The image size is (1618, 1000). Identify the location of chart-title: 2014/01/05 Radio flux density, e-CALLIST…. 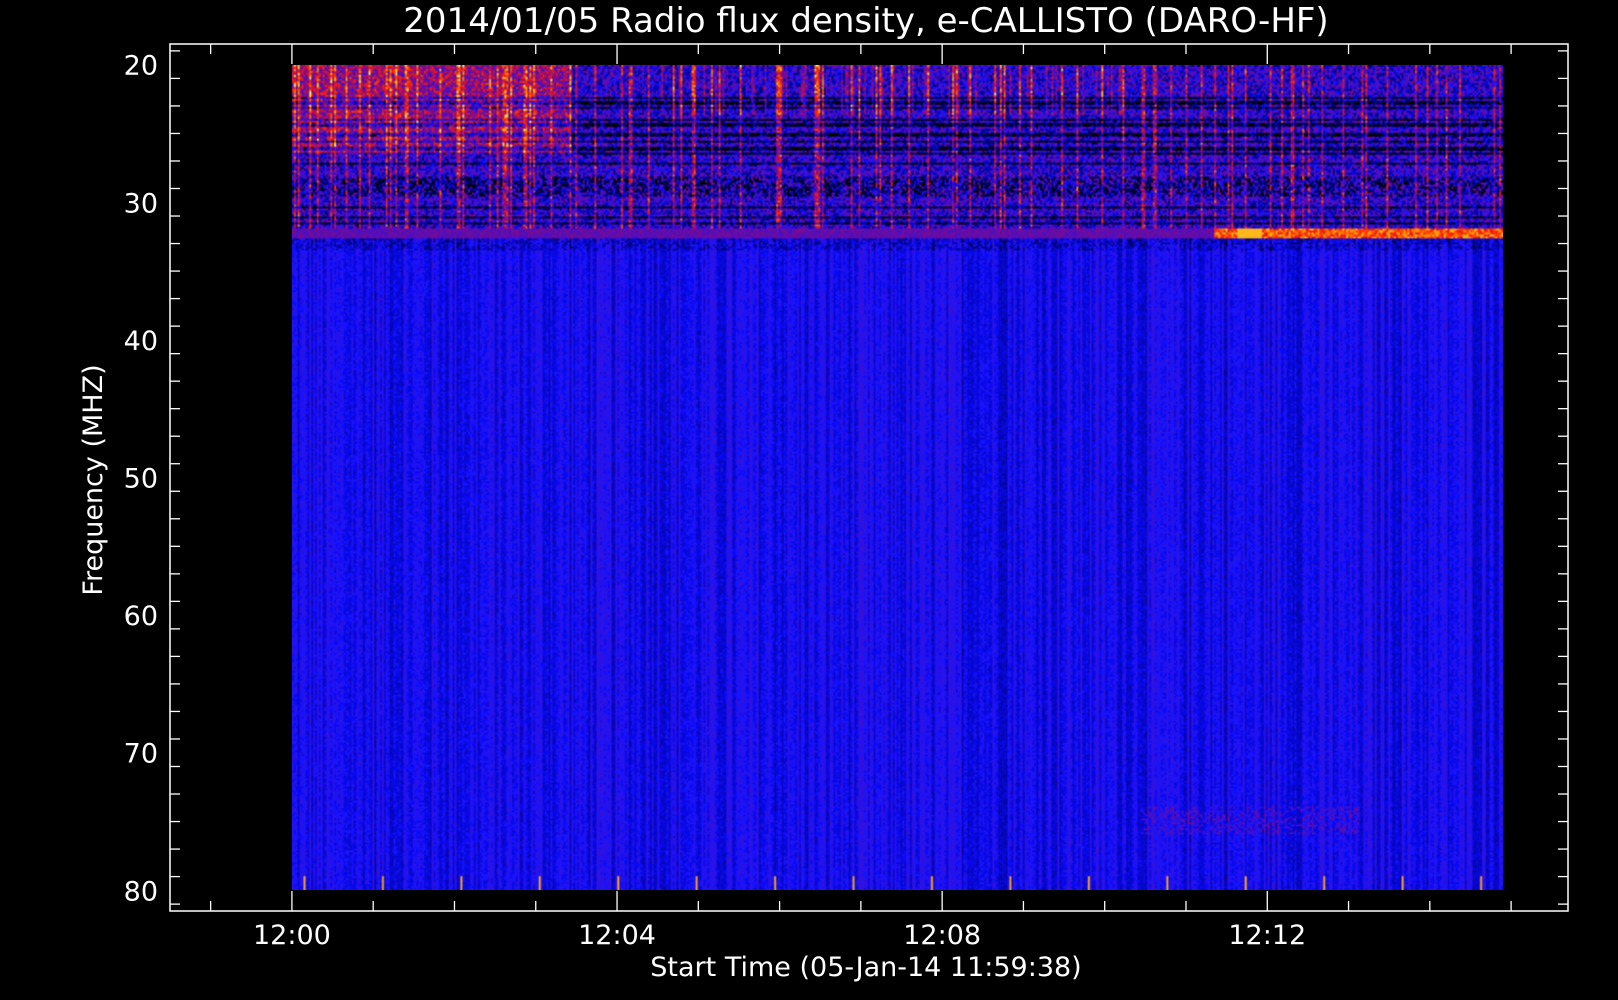
(865, 21).